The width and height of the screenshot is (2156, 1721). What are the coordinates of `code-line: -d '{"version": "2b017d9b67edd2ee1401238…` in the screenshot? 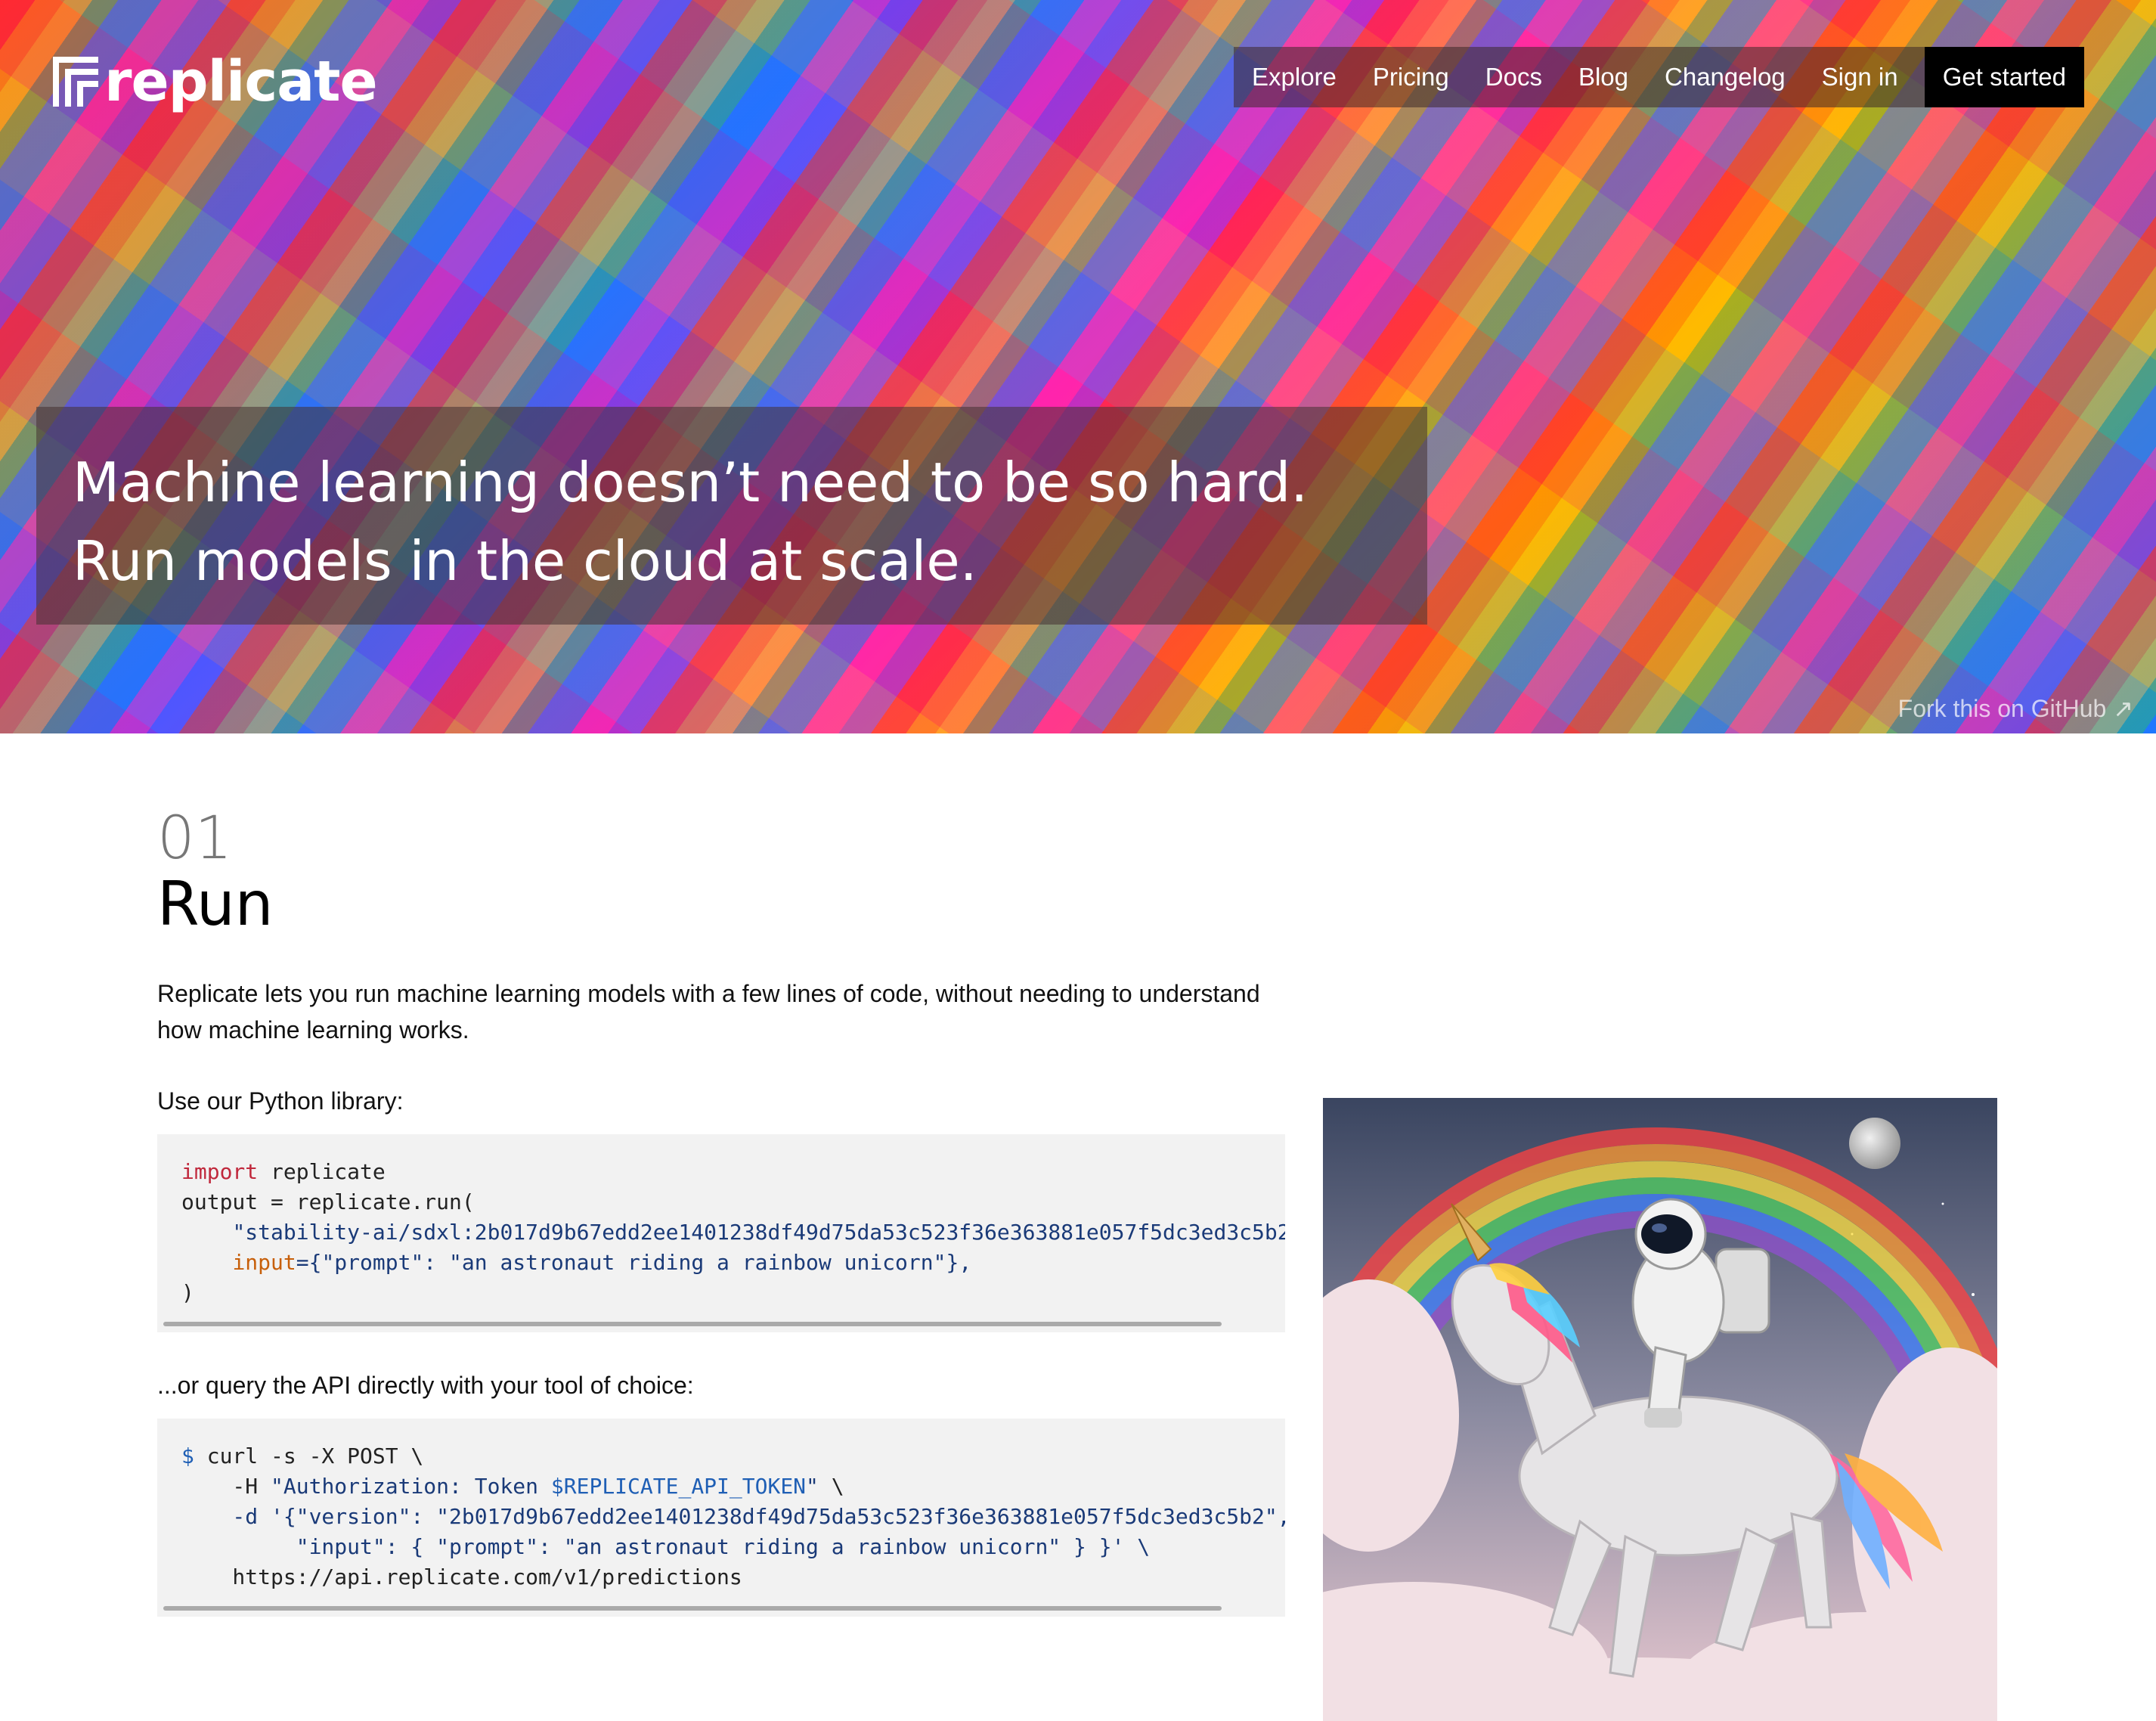 It's located at (733, 1517).